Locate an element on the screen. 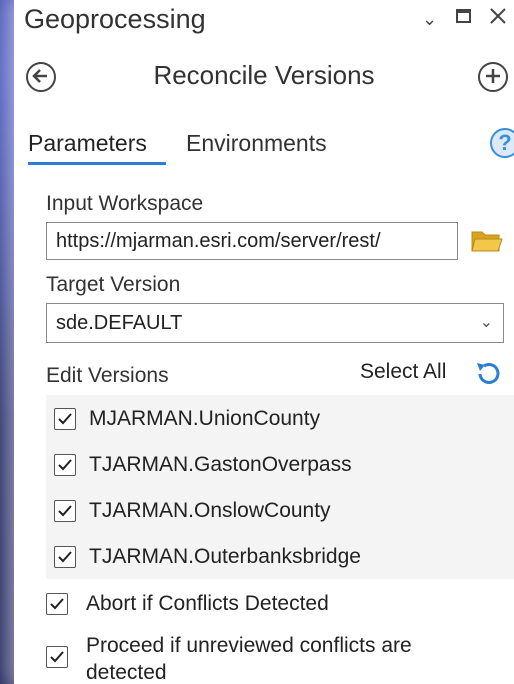  option-label: Abort if Conflicts Detected is located at coordinates (207, 603).